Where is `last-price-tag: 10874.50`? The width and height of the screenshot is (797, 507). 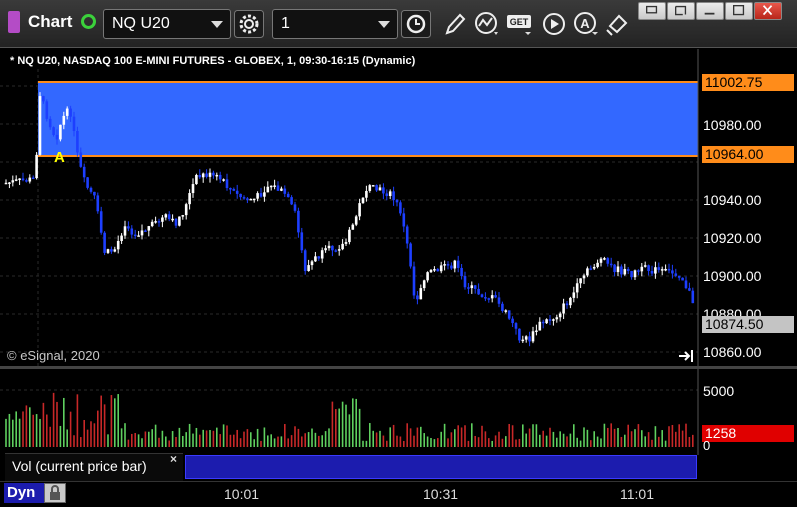
last-price-tag: 10874.50 is located at coordinates (748, 324).